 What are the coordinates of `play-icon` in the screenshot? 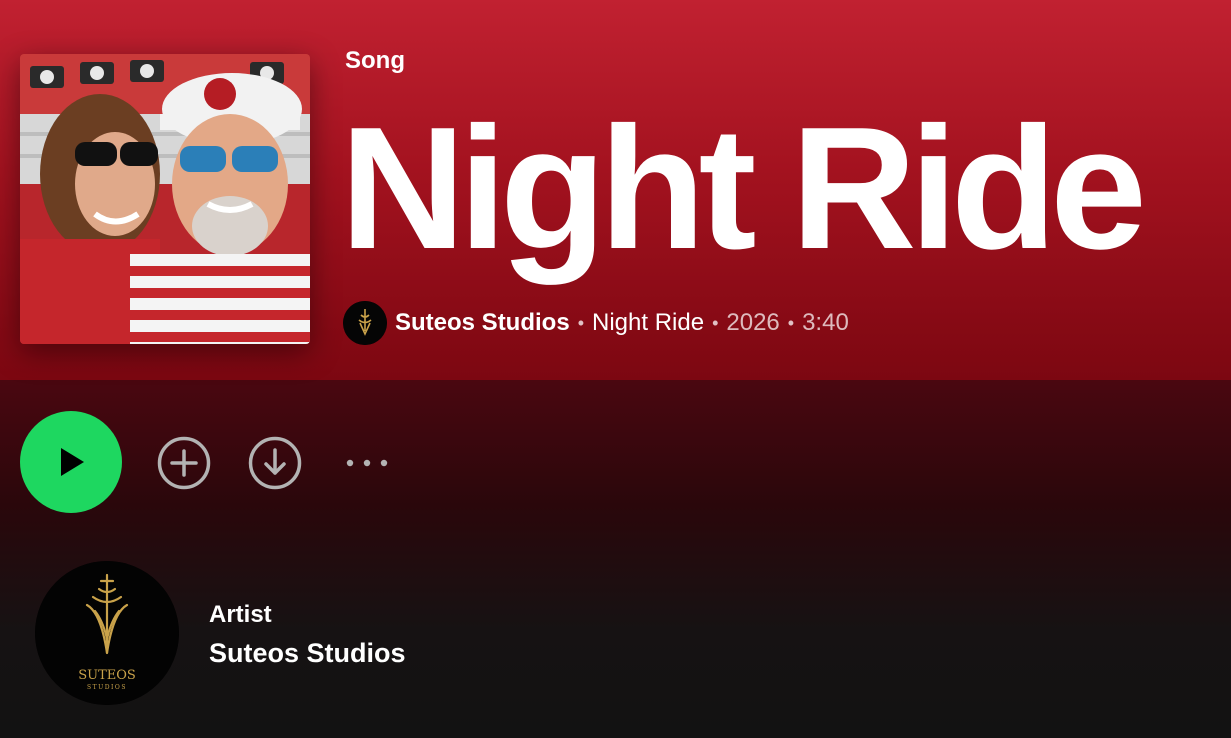 It's located at (72, 462).